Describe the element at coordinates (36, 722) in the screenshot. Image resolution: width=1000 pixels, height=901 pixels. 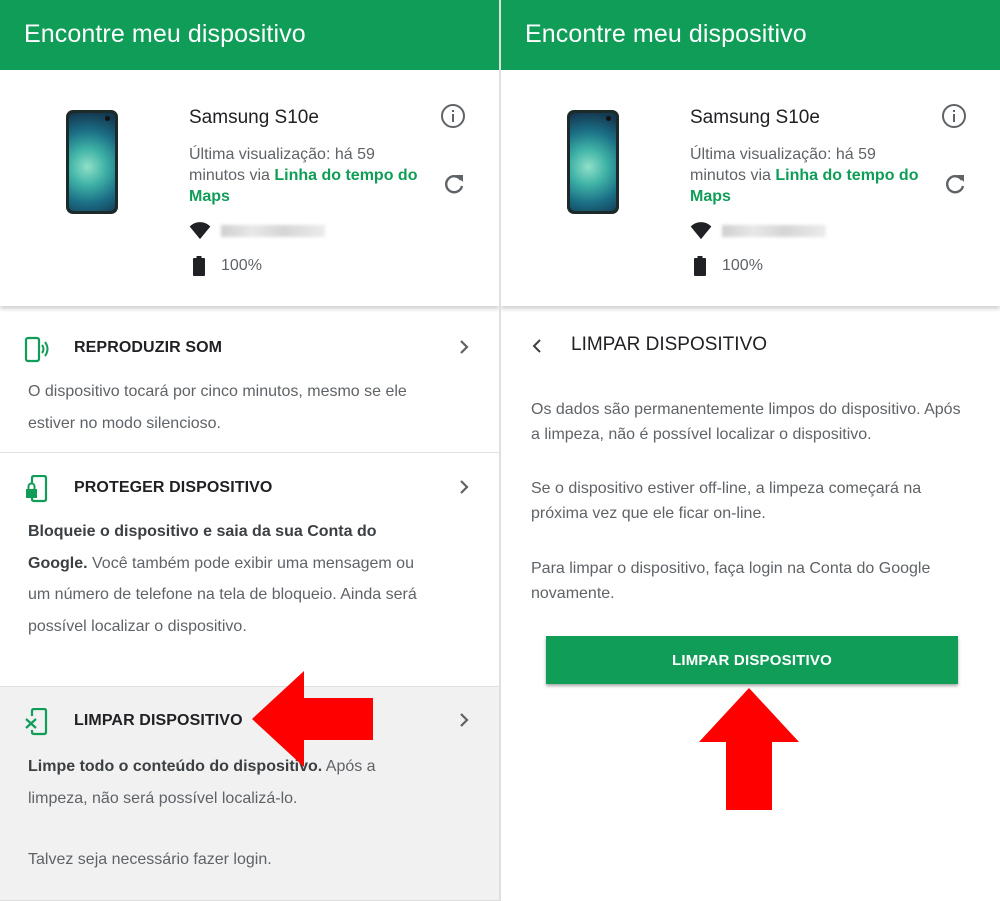
I see `phone-erase-icon` at that location.